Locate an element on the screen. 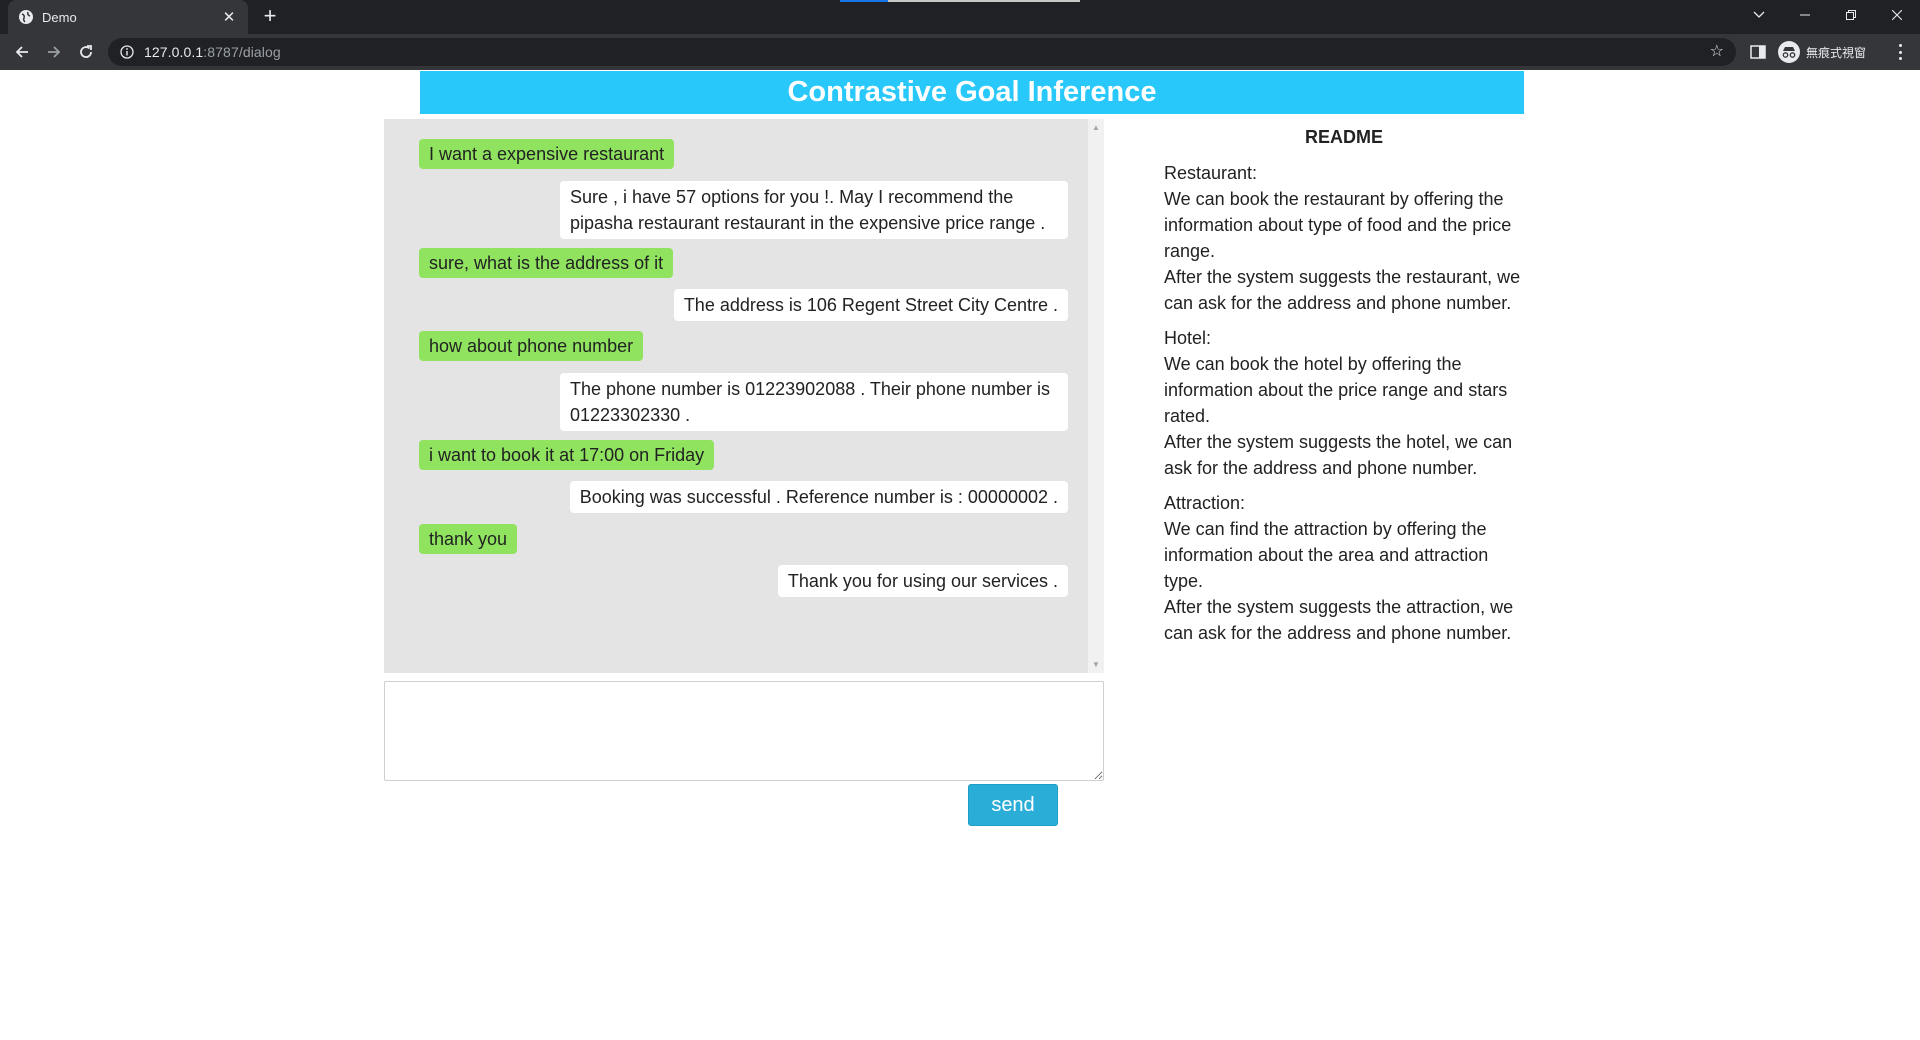 The height and width of the screenshot is (1040, 1920). readme-section-heading: Attraction: is located at coordinates (1205, 503).